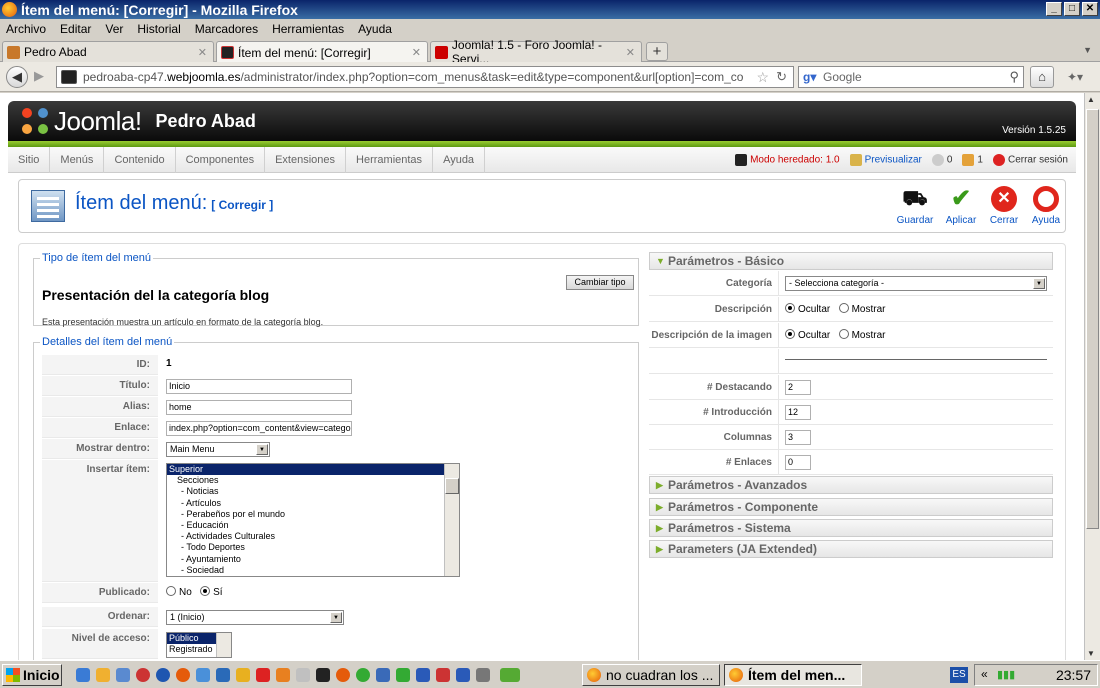 The height and width of the screenshot is (688, 1100). Describe the element at coordinates (322, 52) in the screenshot. I see `tab-menu-item-edit: Ítem del menú: [Corregir] ✕` at that location.